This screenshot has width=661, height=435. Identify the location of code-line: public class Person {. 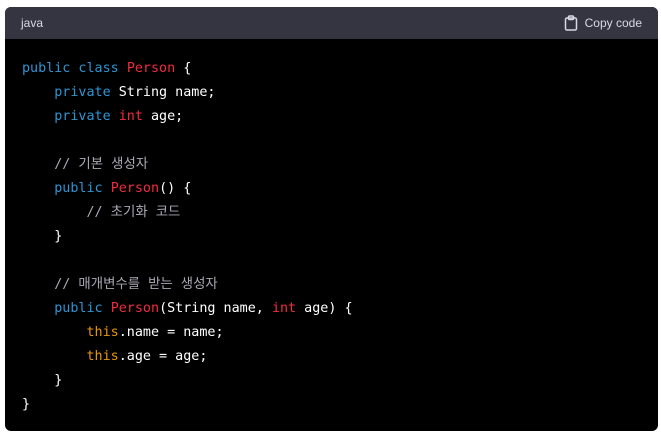
(340, 69).